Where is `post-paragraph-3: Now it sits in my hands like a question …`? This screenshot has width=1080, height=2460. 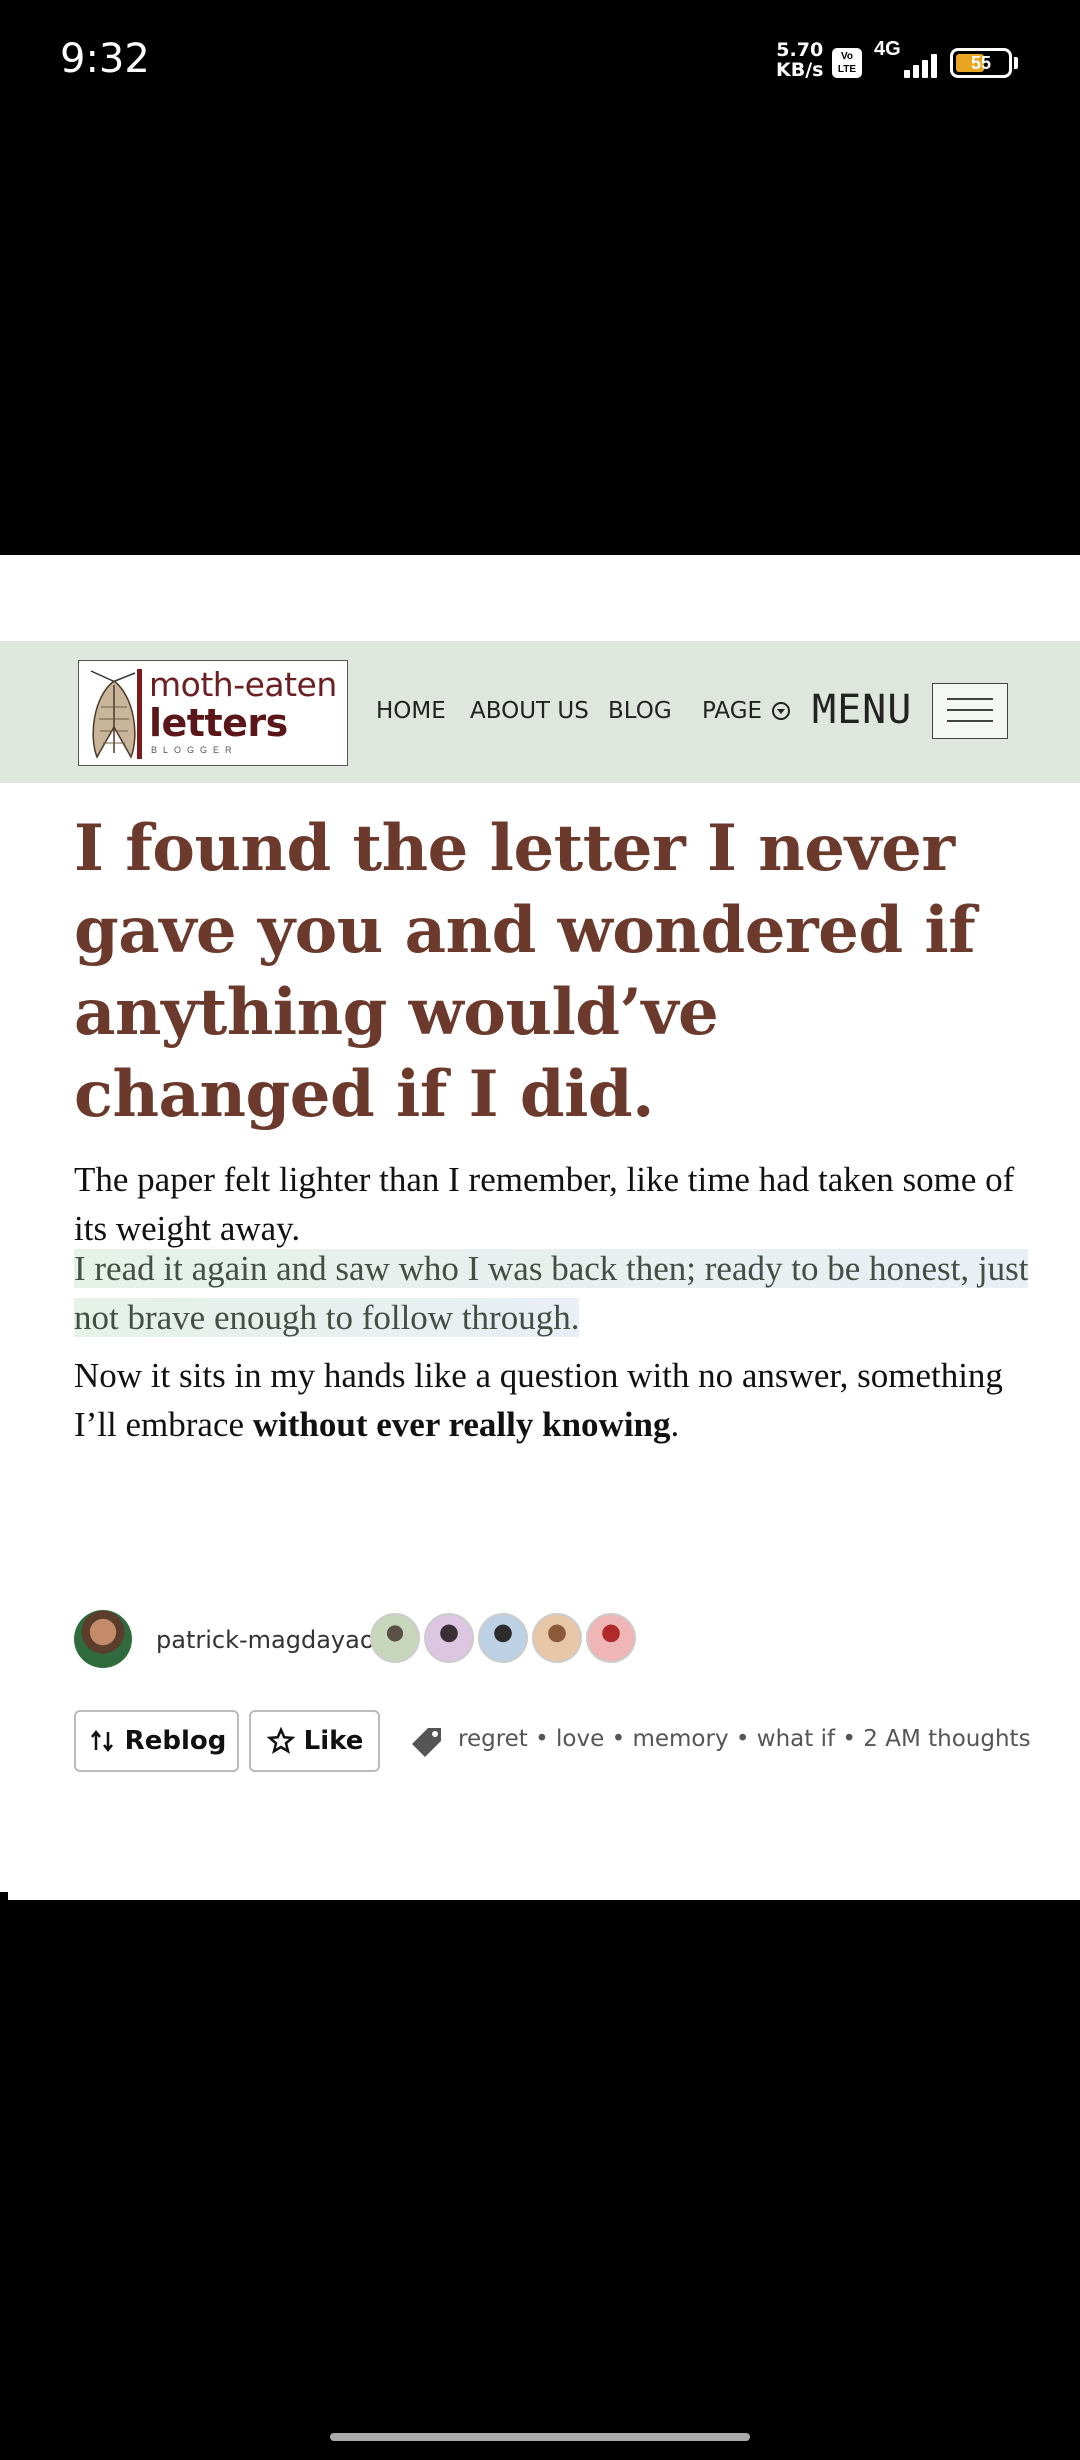
post-paragraph-3: Now it sits in my hands like a question … is located at coordinates (554, 1400).